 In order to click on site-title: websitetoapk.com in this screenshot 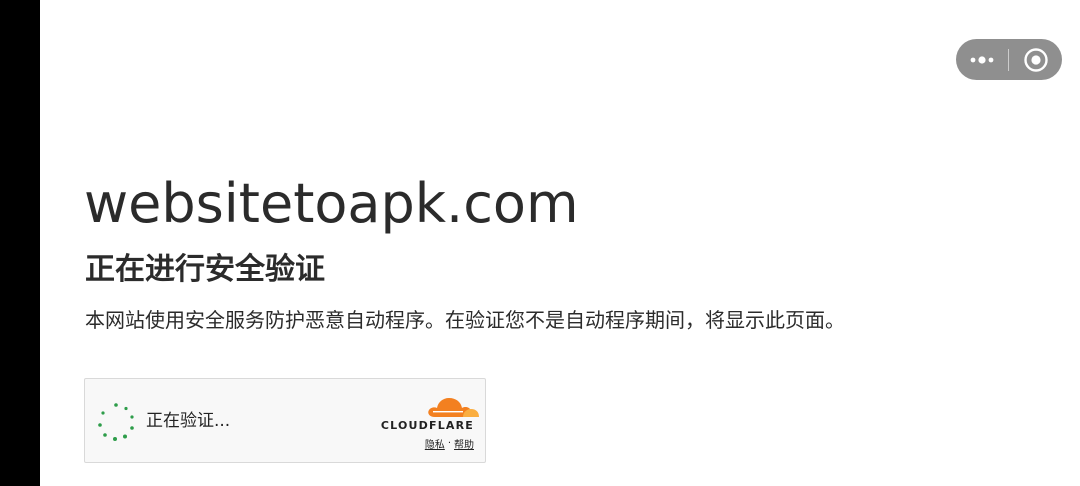, I will do `click(331, 203)`.